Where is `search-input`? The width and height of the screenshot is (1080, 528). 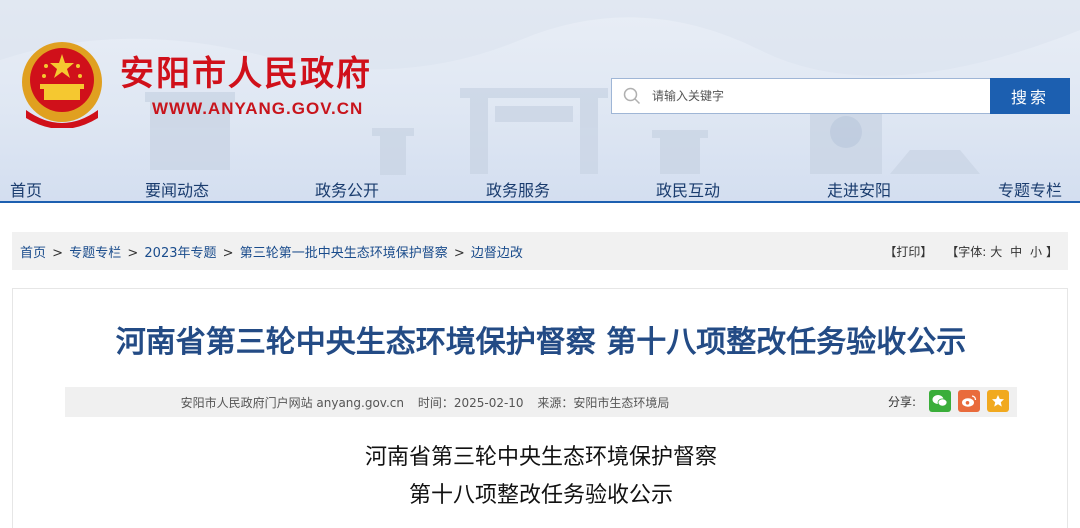 search-input is located at coordinates (812, 96).